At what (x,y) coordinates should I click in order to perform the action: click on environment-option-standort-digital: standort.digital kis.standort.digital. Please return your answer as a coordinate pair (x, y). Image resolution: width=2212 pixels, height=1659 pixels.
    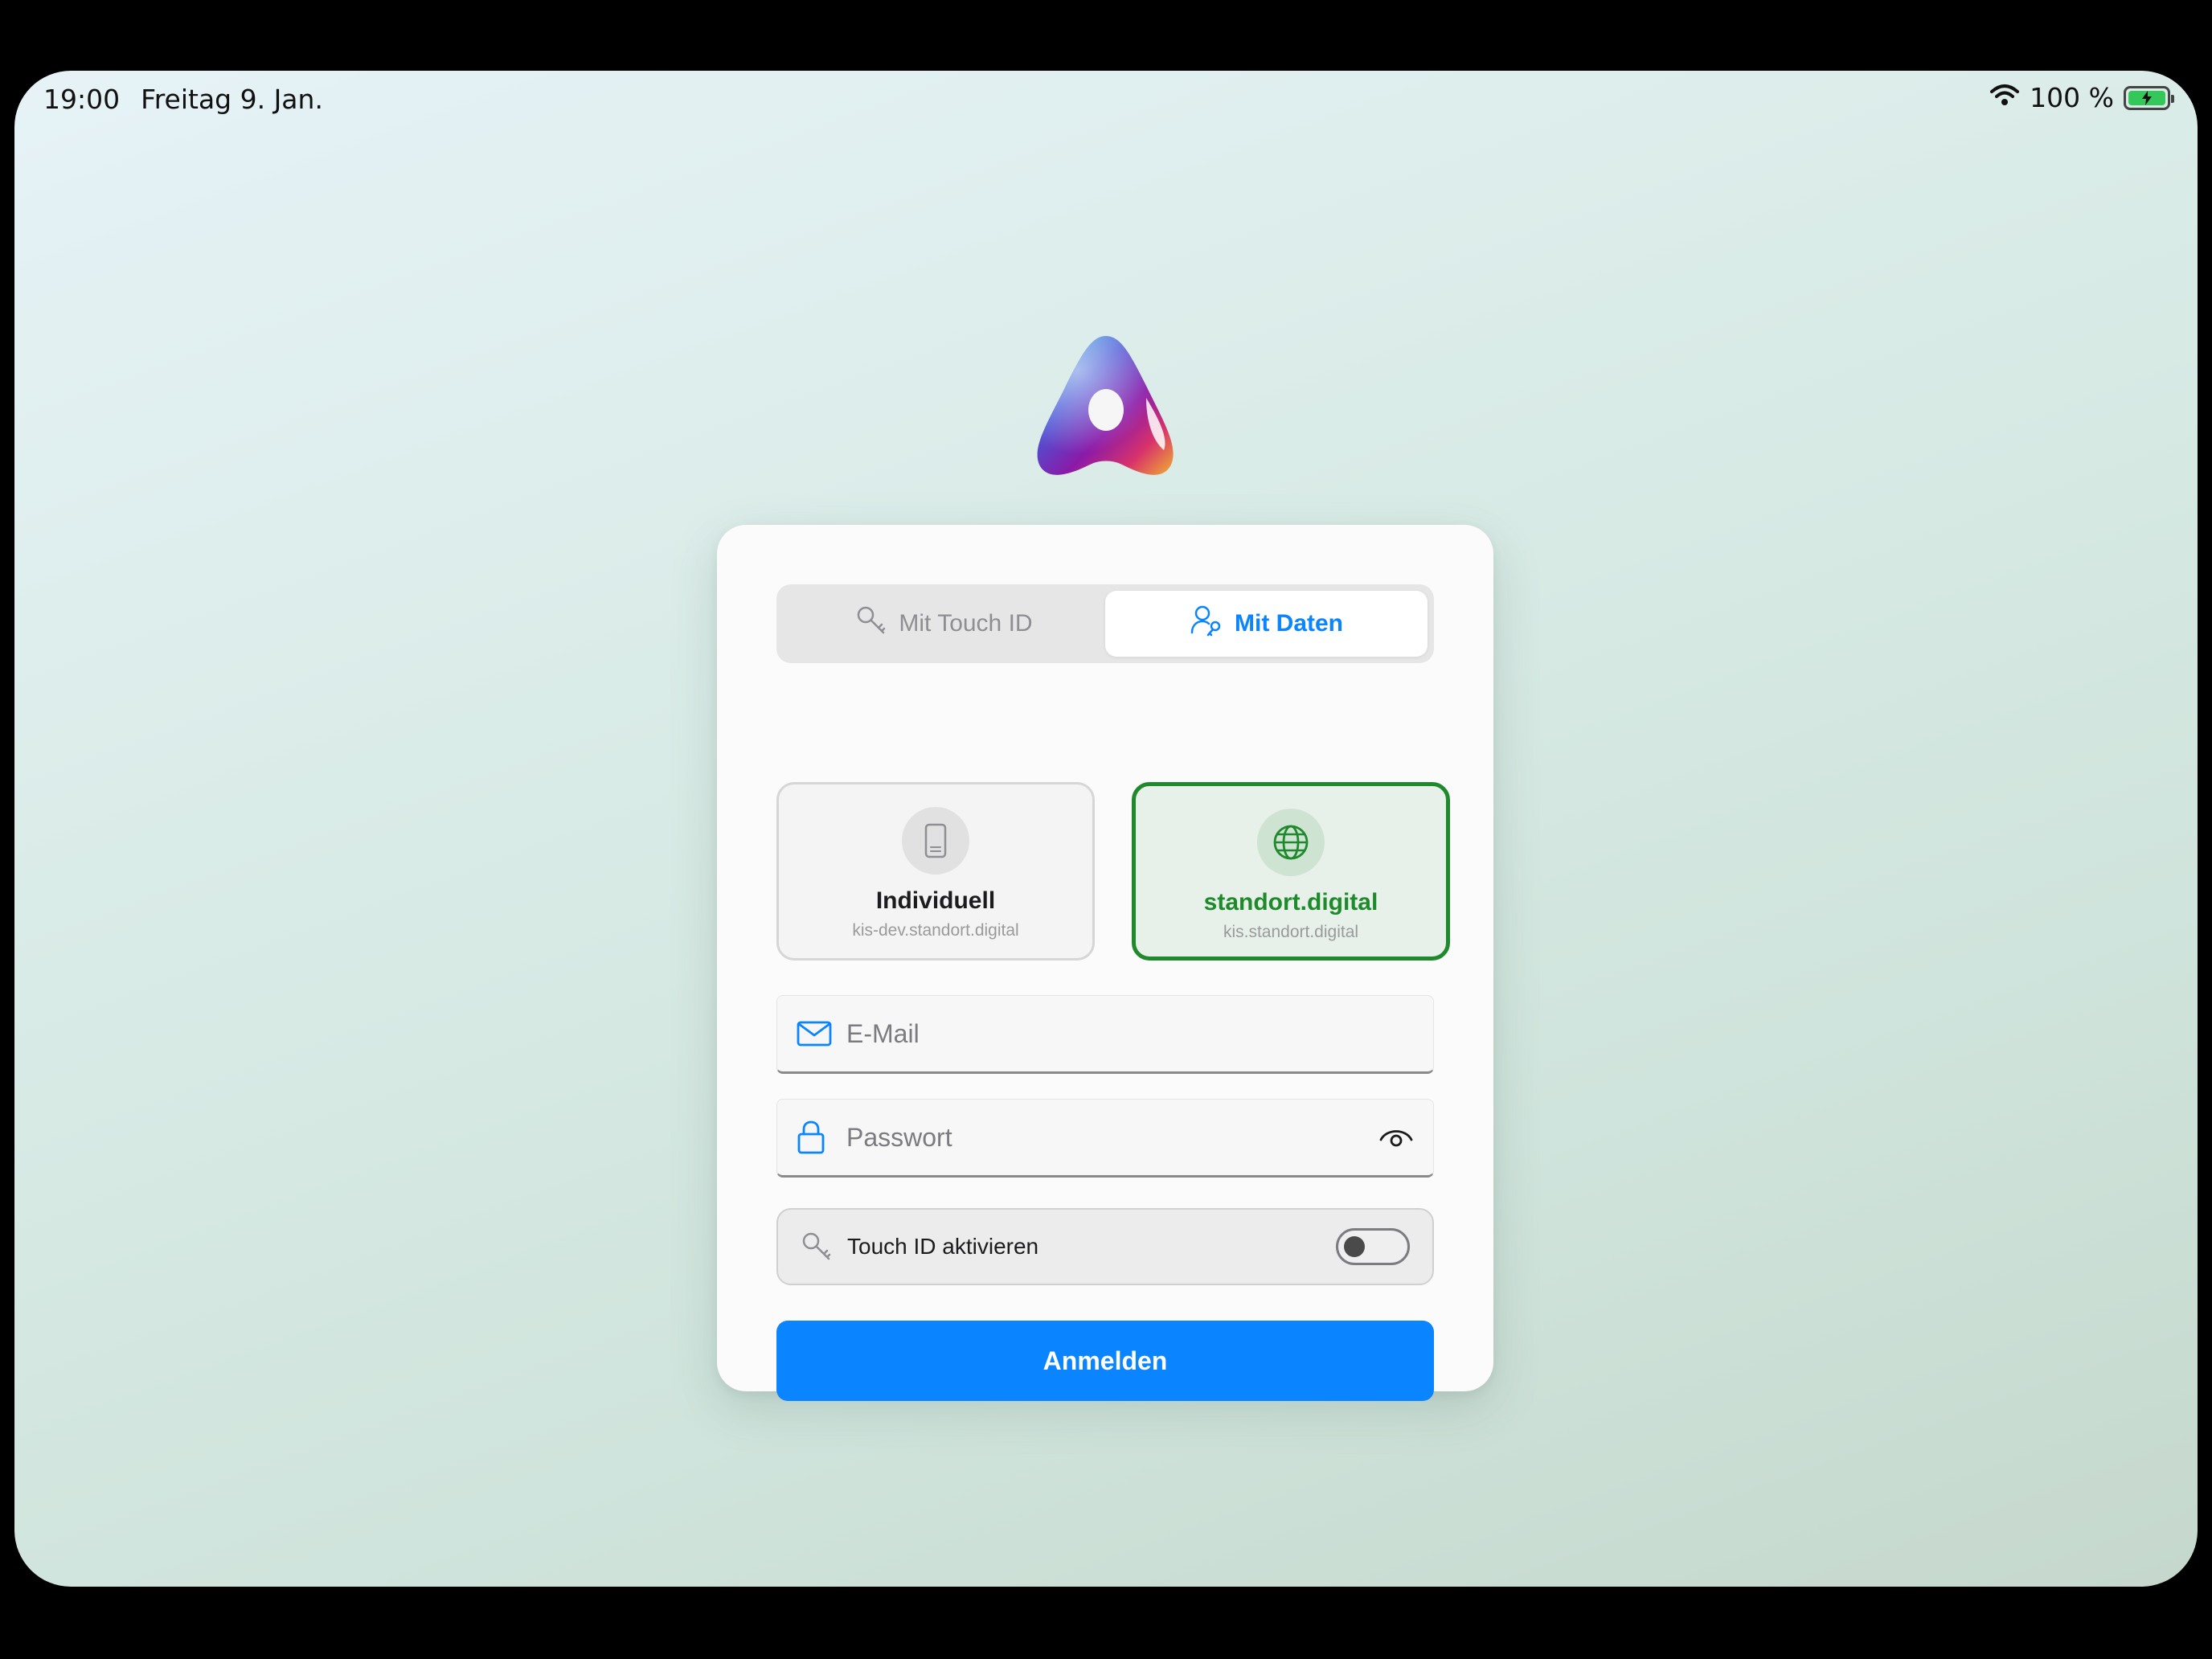
    Looking at the image, I should click on (1291, 871).